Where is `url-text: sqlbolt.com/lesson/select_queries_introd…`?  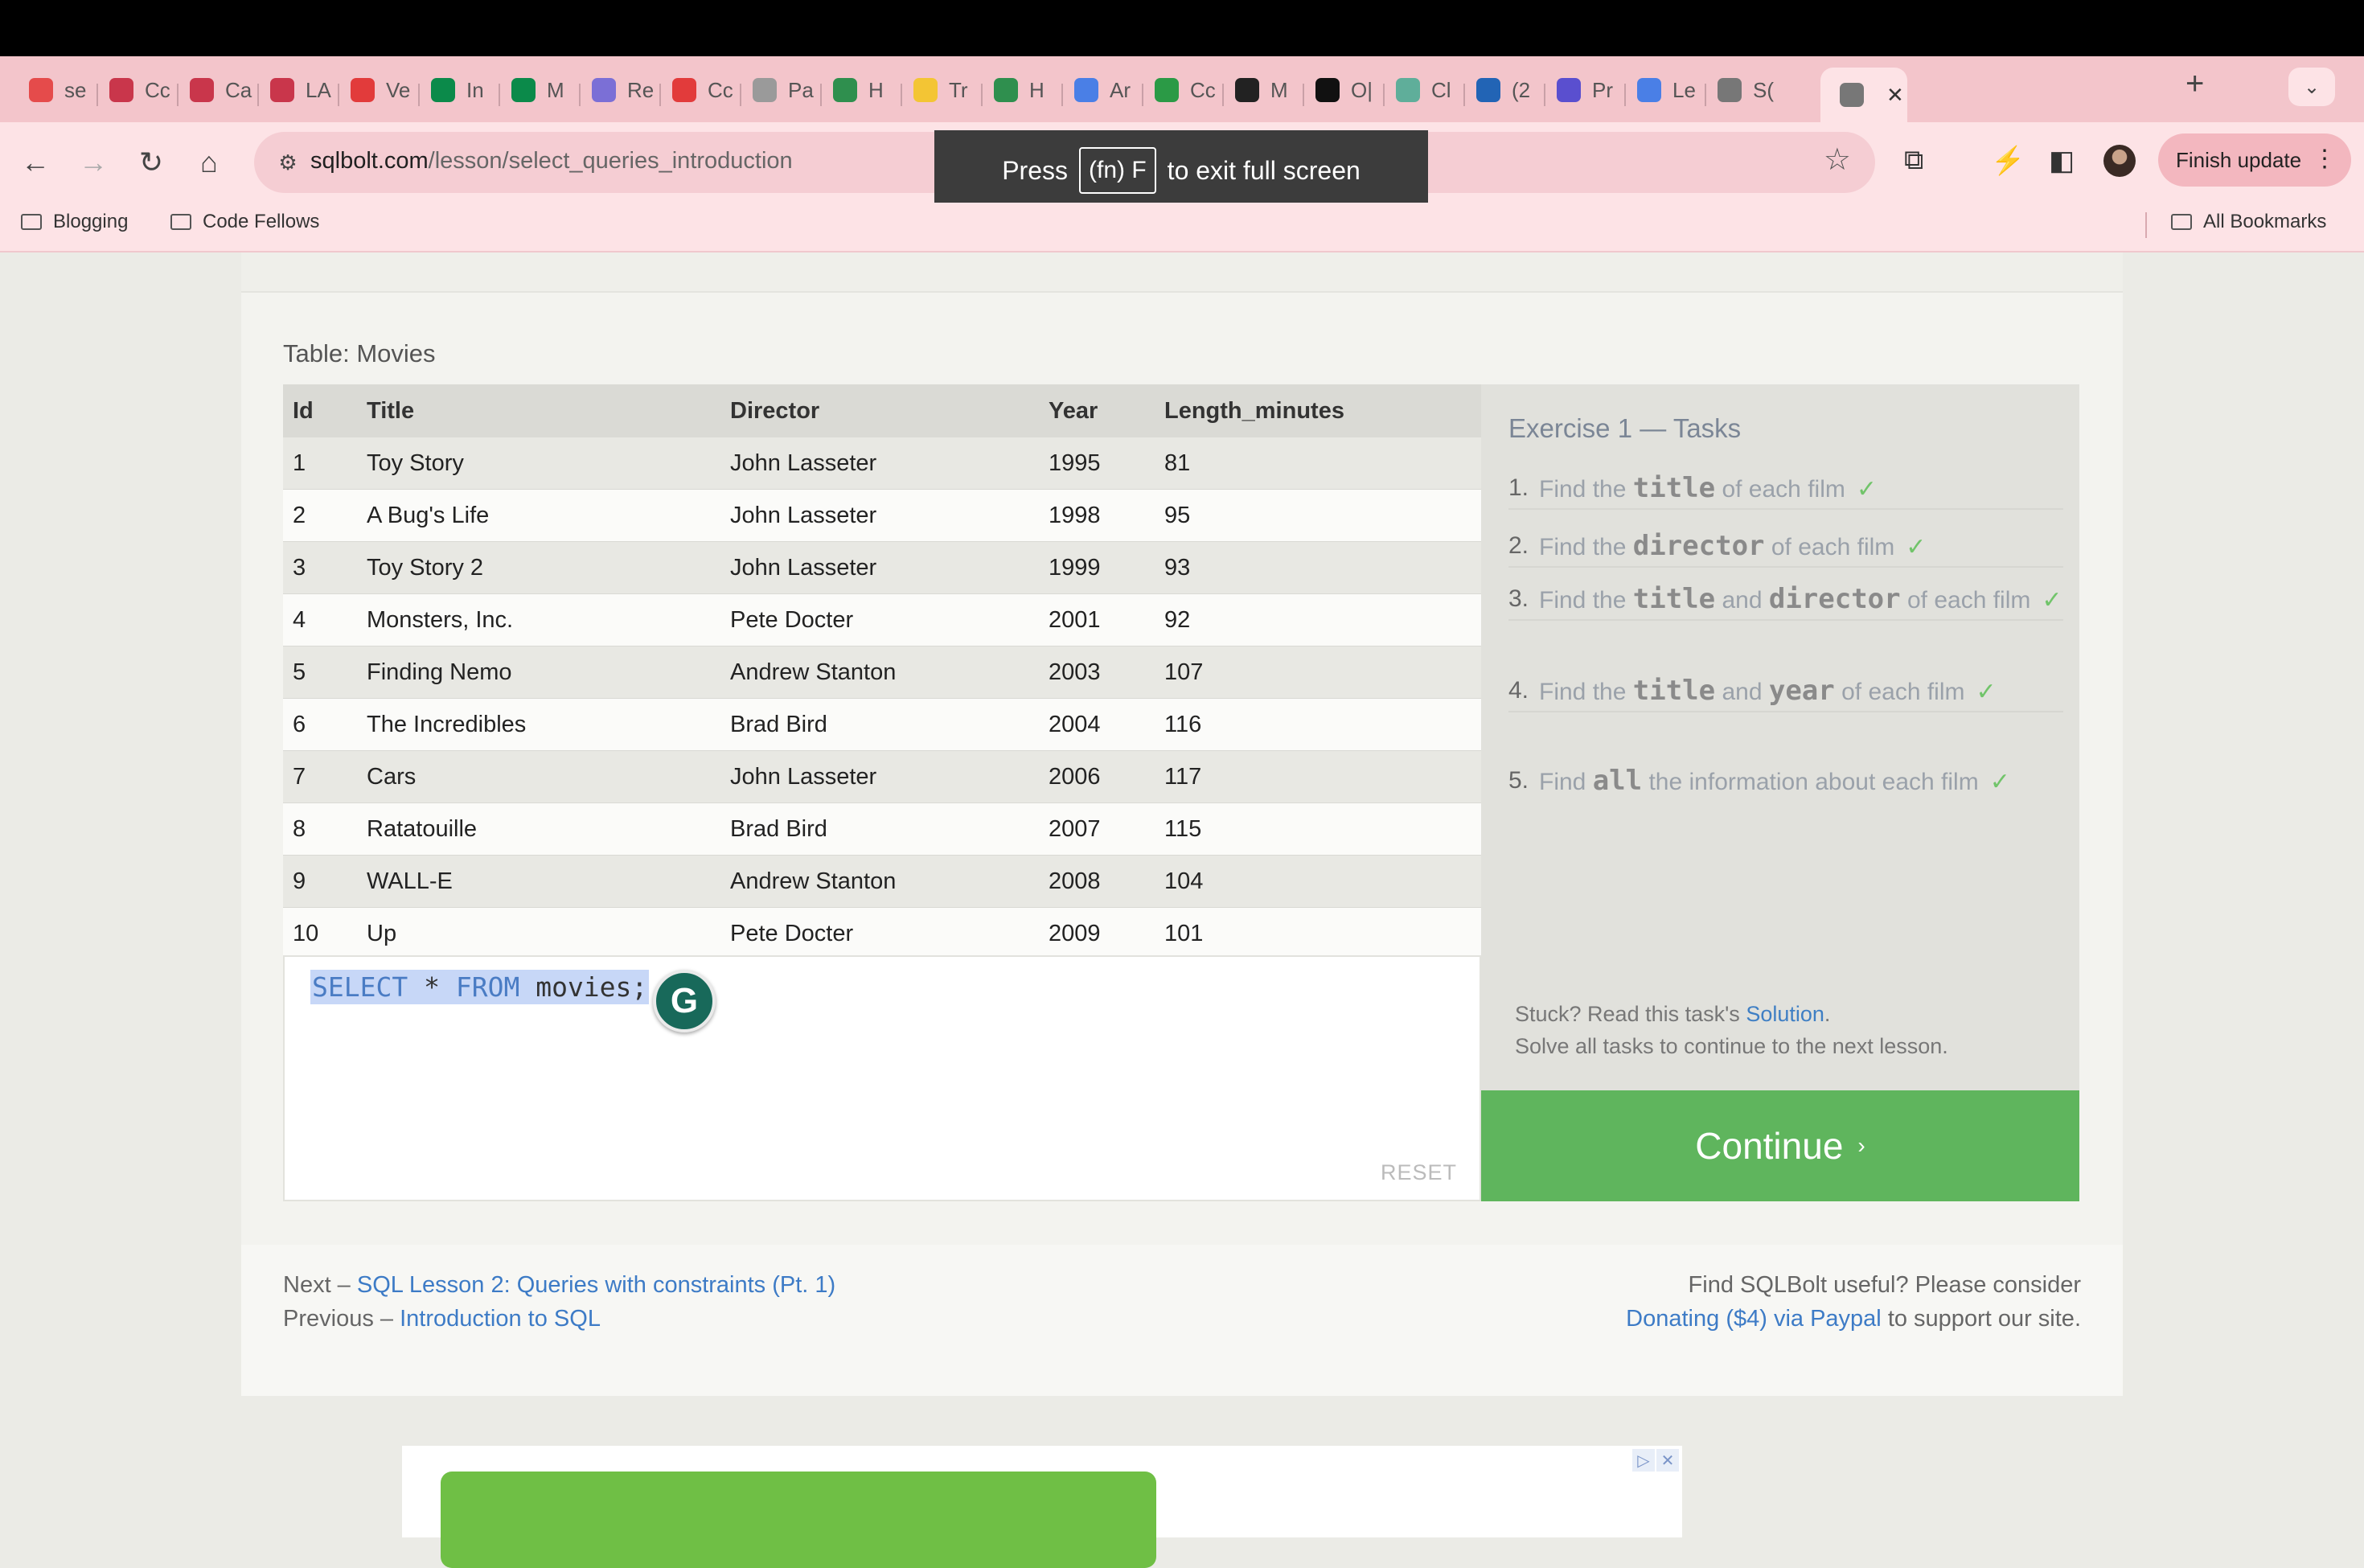
url-text: sqlbolt.com/lesson/select_queries_introd… is located at coordinates (551, 161).